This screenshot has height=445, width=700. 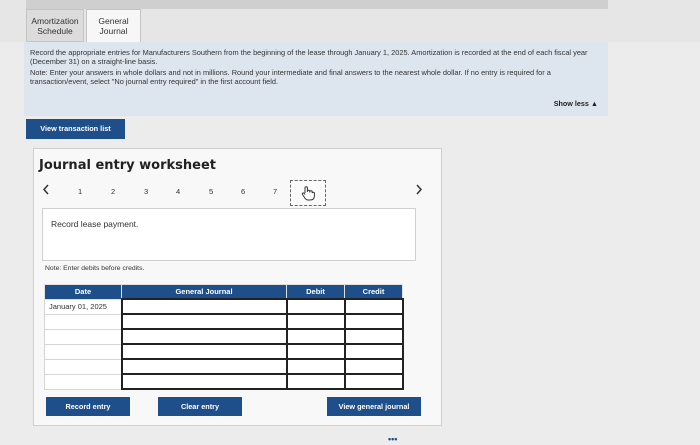 What do you see at coordinates (46, 191) in the screenshot?
I see `prev-arrow-icon` at bounding box center [46, 191].